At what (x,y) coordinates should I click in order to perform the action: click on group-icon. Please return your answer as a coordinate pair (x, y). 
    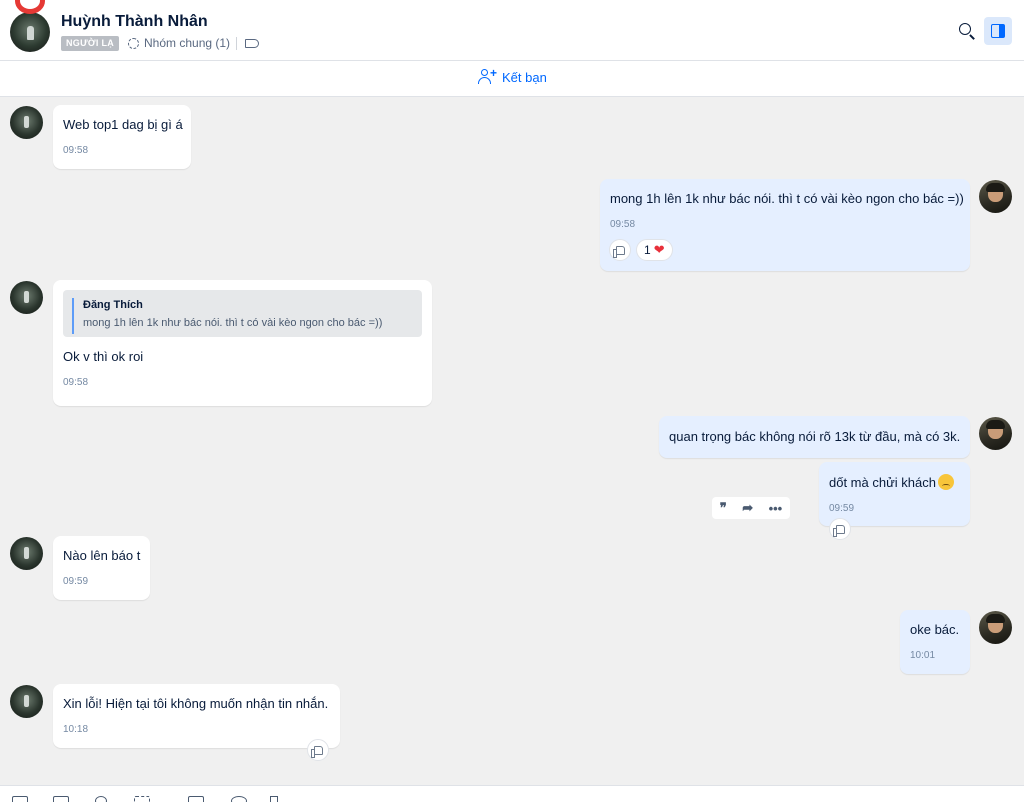
    Looking at the image, I should click on (133, 43).